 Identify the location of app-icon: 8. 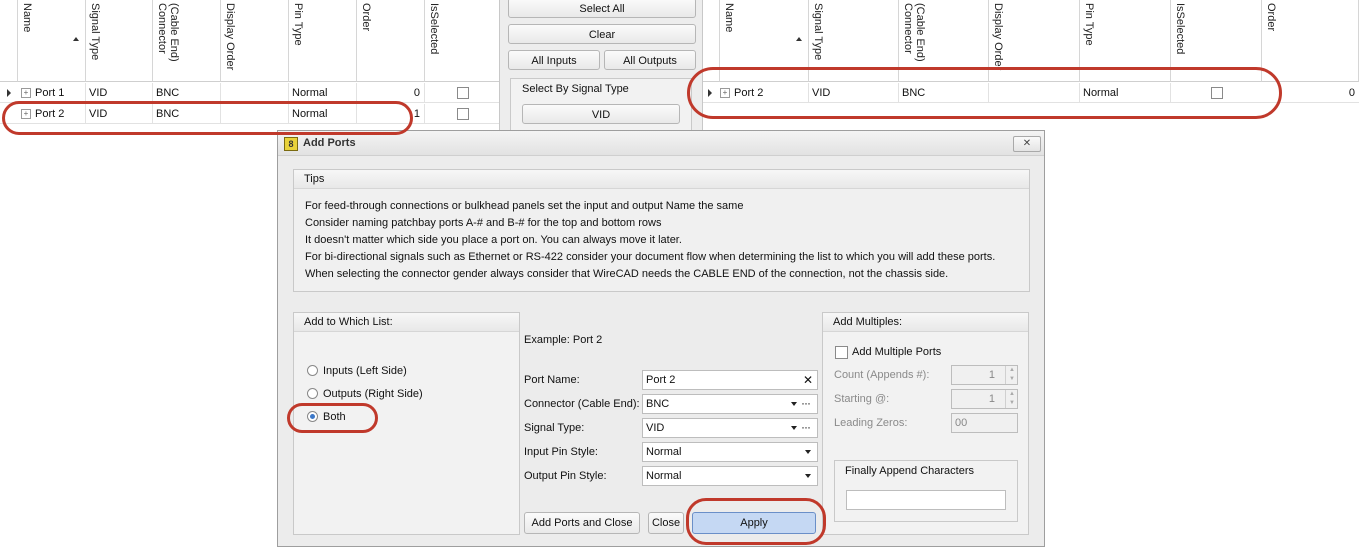
(291, 144).